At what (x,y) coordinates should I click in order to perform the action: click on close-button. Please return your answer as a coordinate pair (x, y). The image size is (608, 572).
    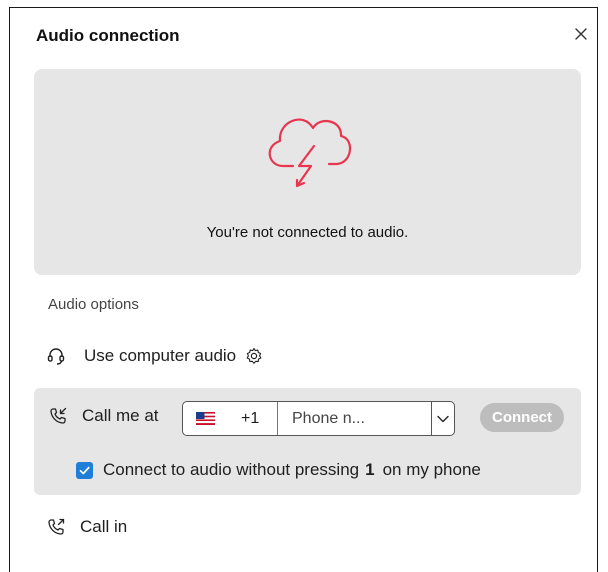
    Looking at the image, I should click on (581, 34).